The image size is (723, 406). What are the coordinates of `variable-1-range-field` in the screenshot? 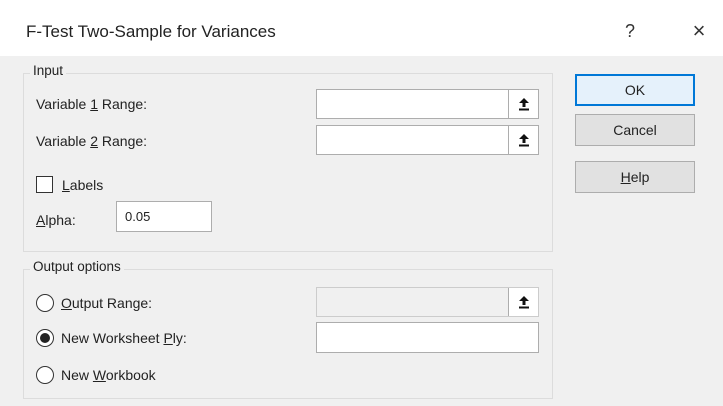 It's located at (427, 104).